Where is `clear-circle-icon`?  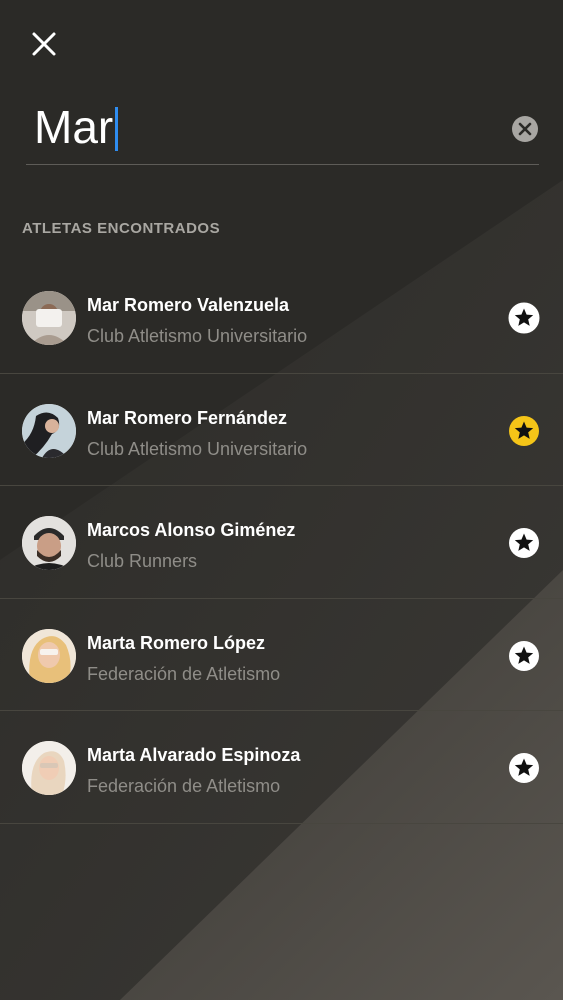 clear-circle-icon is located at coordinates (525, 129).